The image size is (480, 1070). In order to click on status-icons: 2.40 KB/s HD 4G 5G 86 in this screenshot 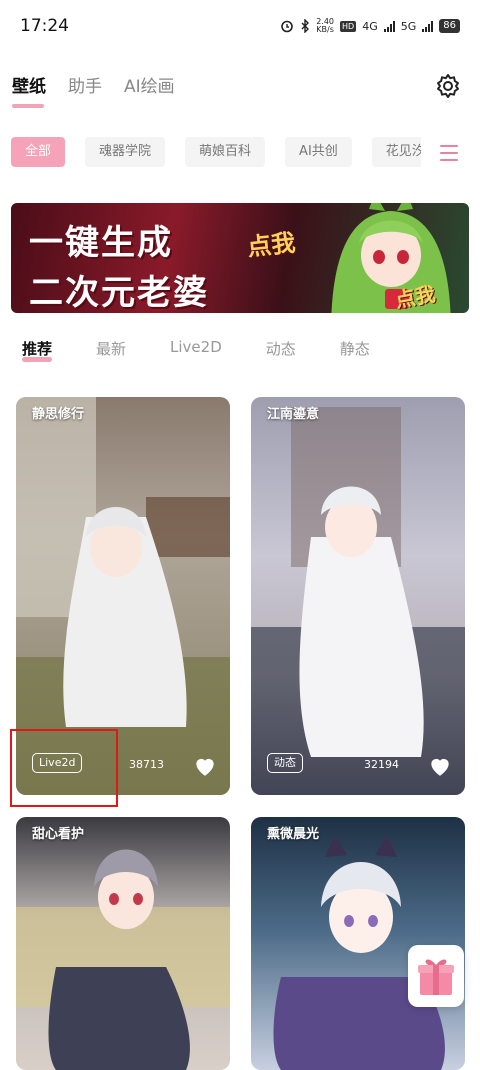, I will do `click(370, 26)`.